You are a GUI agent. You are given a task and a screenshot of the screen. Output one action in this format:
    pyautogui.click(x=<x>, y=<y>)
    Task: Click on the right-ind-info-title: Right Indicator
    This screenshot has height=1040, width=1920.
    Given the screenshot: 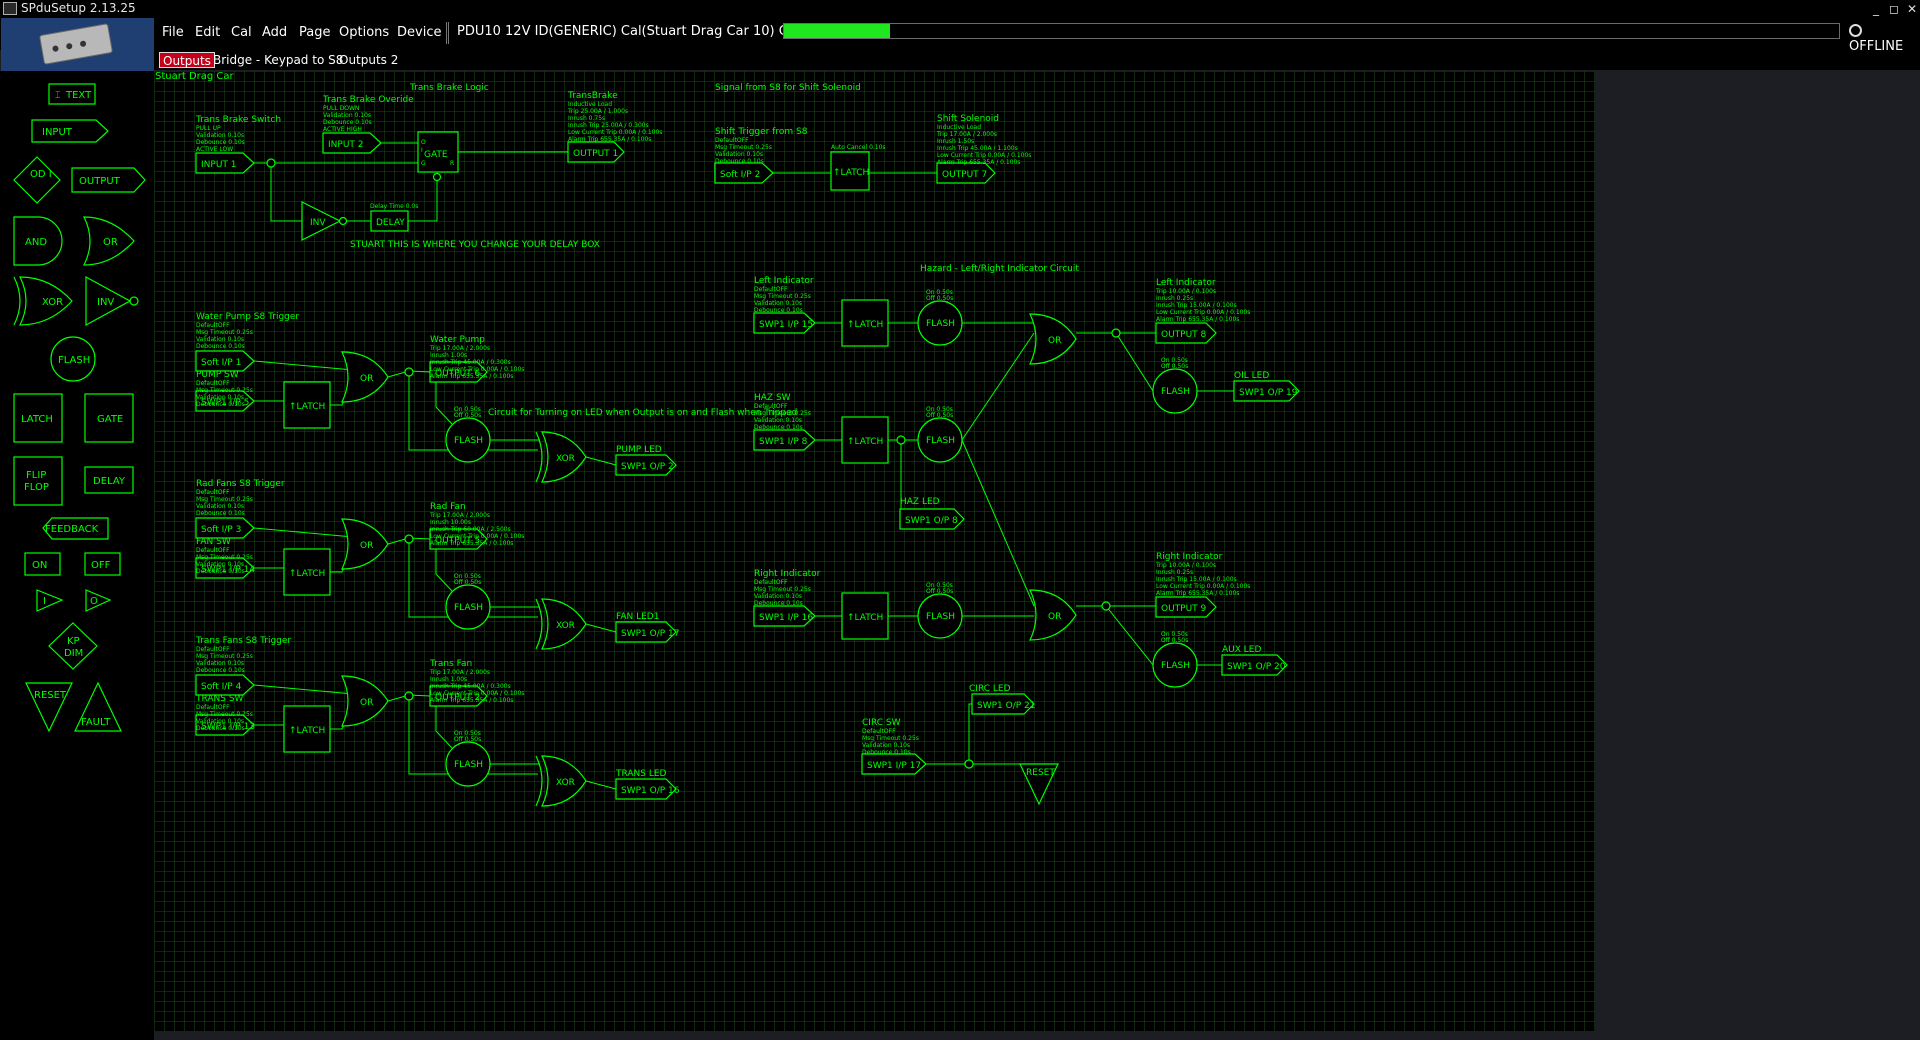 What is the action you would take?
    pyautogui.click(x=787, y=574)
    